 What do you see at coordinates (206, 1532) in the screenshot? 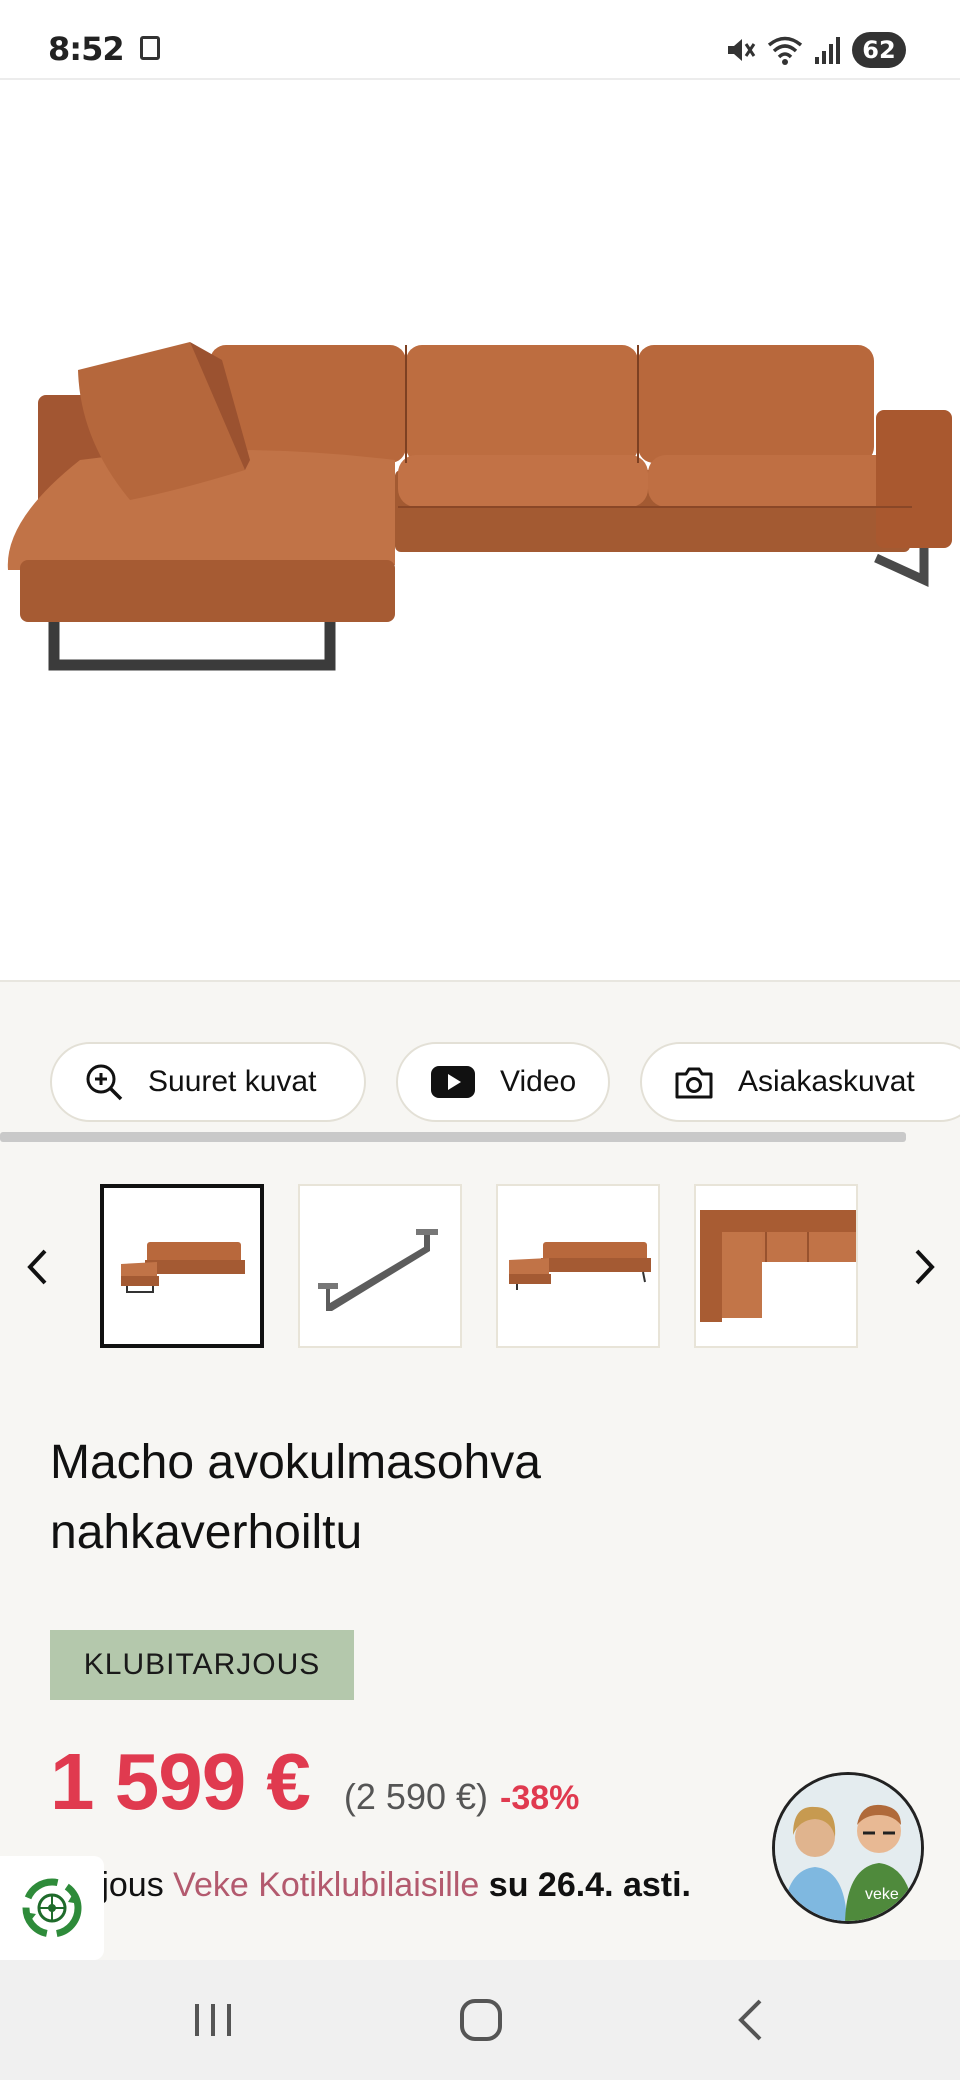
I see `product-title-line2: nahkaverhoiltu` at bounding box center [206, 1532].